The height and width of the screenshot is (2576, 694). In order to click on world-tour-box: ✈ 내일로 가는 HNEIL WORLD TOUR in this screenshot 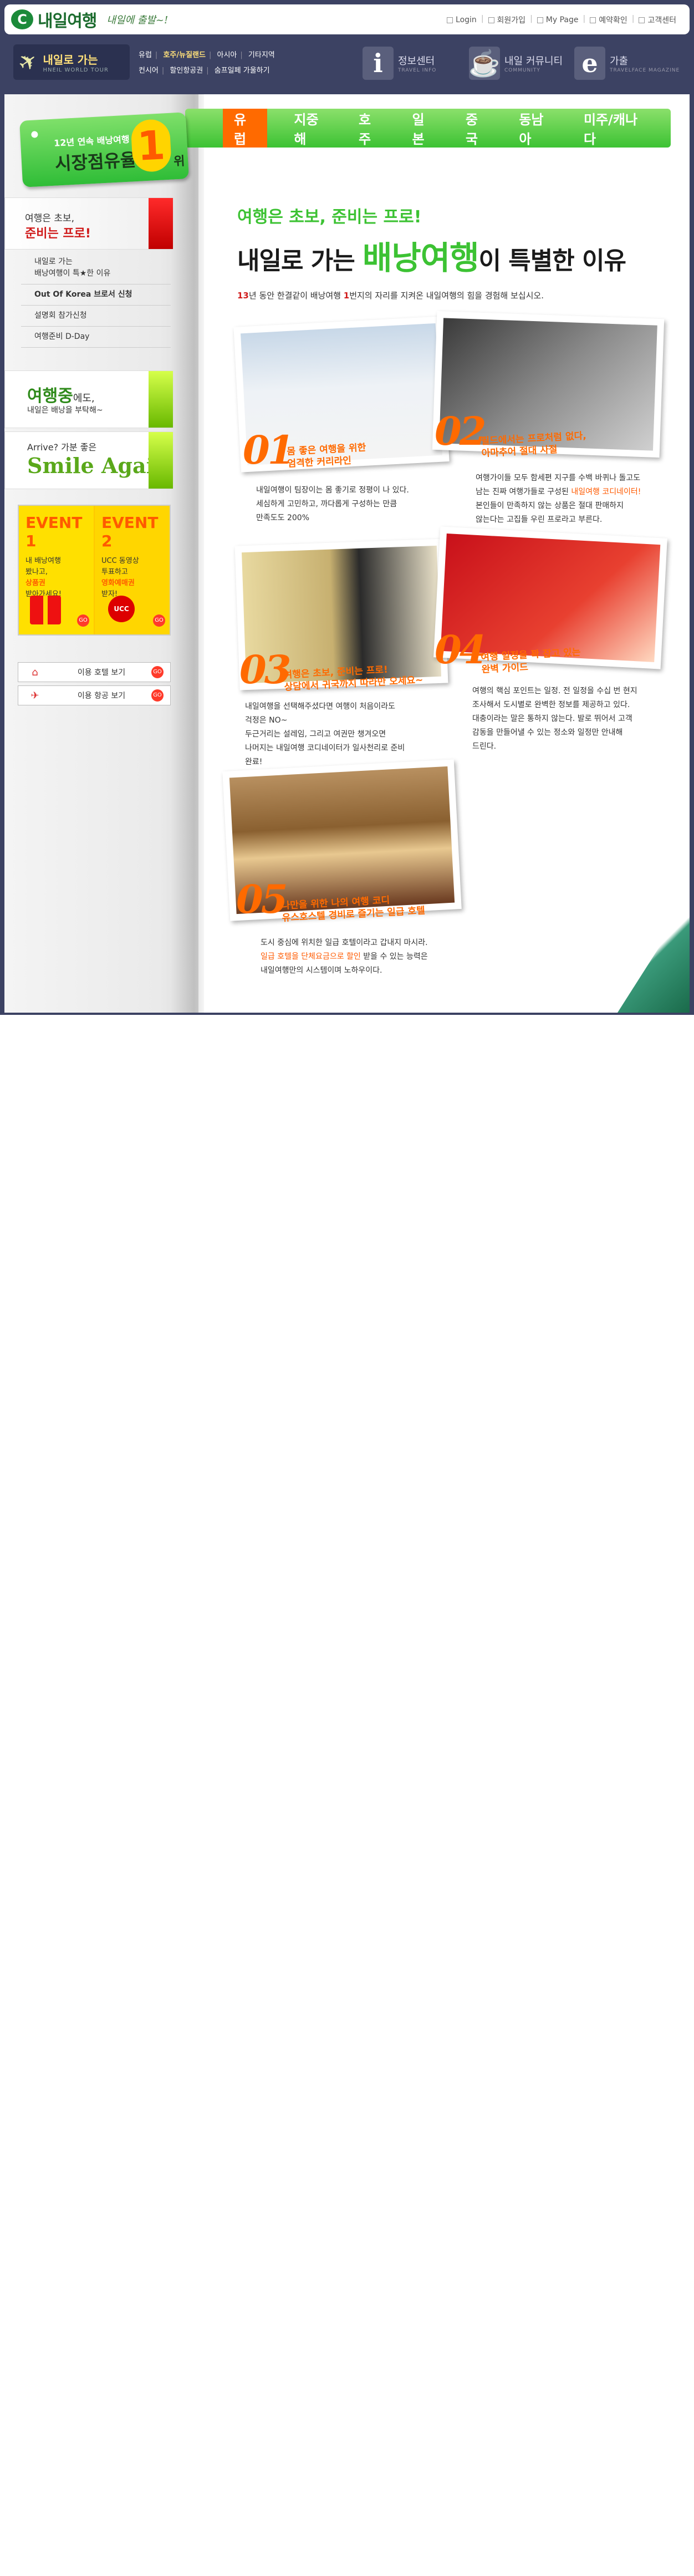, I will do `click(71, 62)`.